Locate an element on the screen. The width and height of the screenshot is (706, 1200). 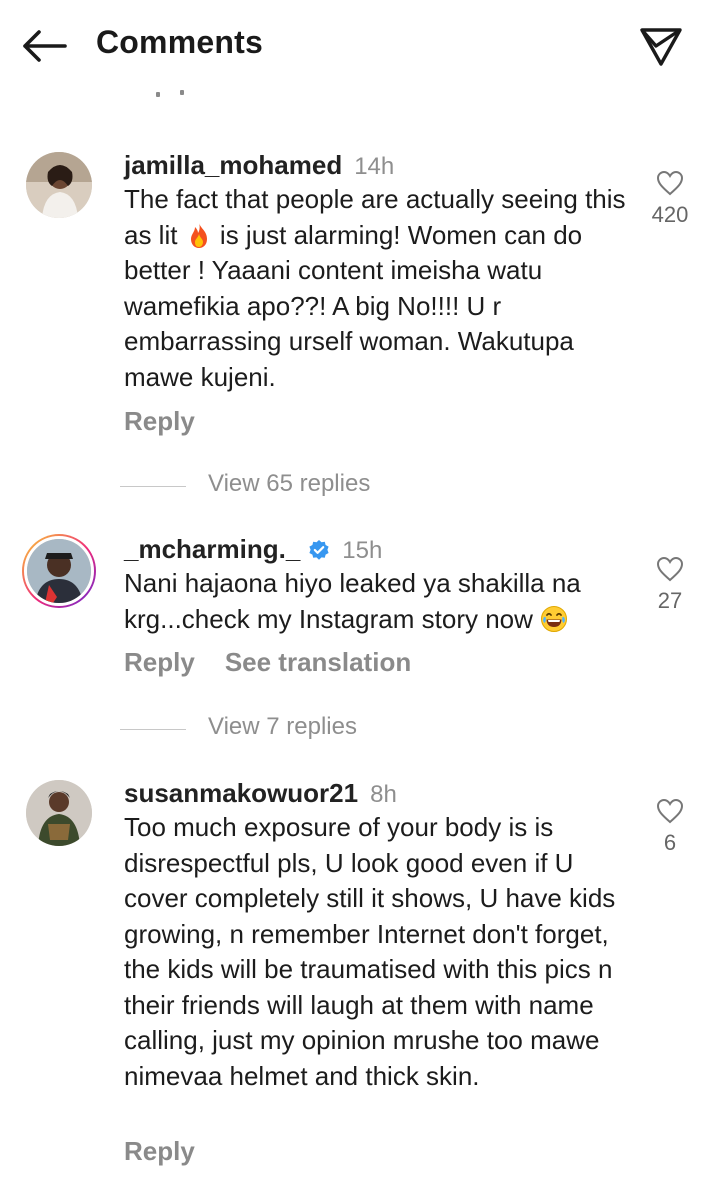
share-button is located at coordinates (661, 47).